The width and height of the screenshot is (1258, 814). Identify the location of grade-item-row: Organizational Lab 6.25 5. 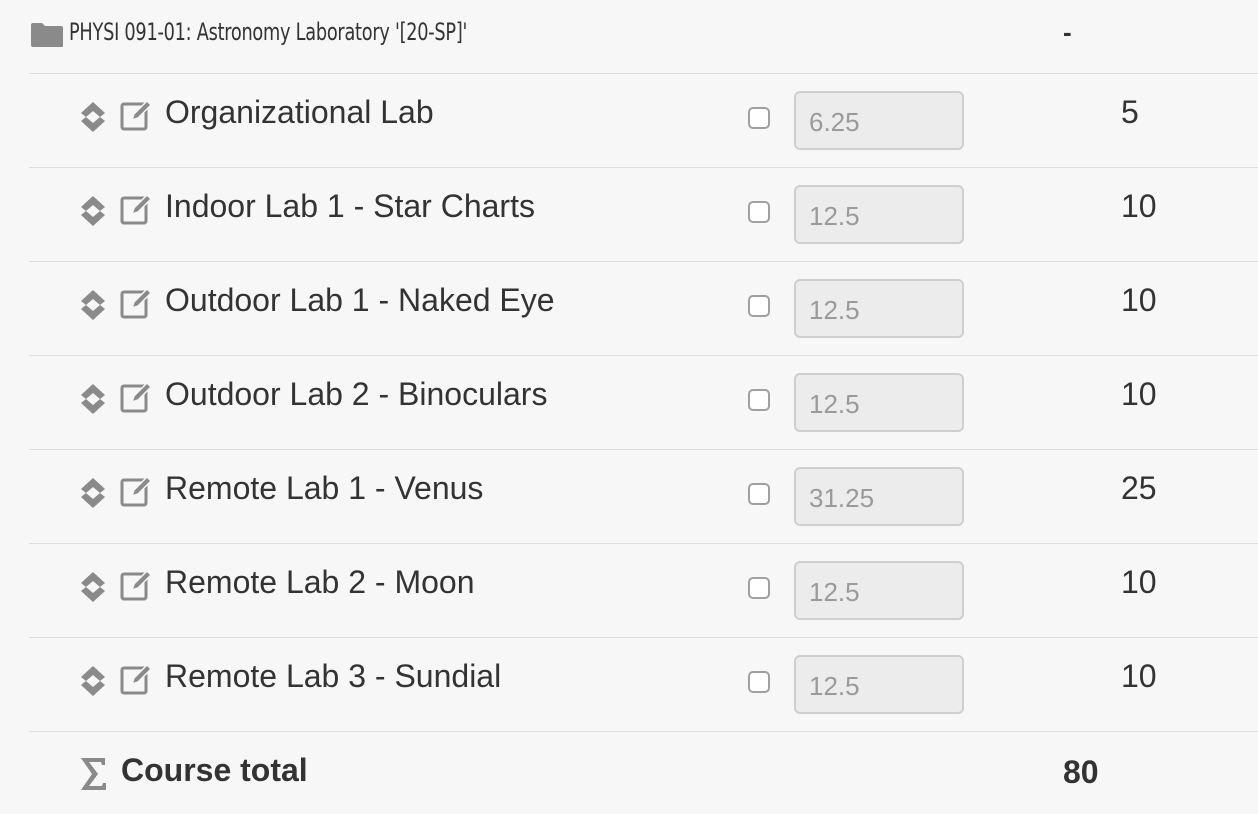
(629, 121).